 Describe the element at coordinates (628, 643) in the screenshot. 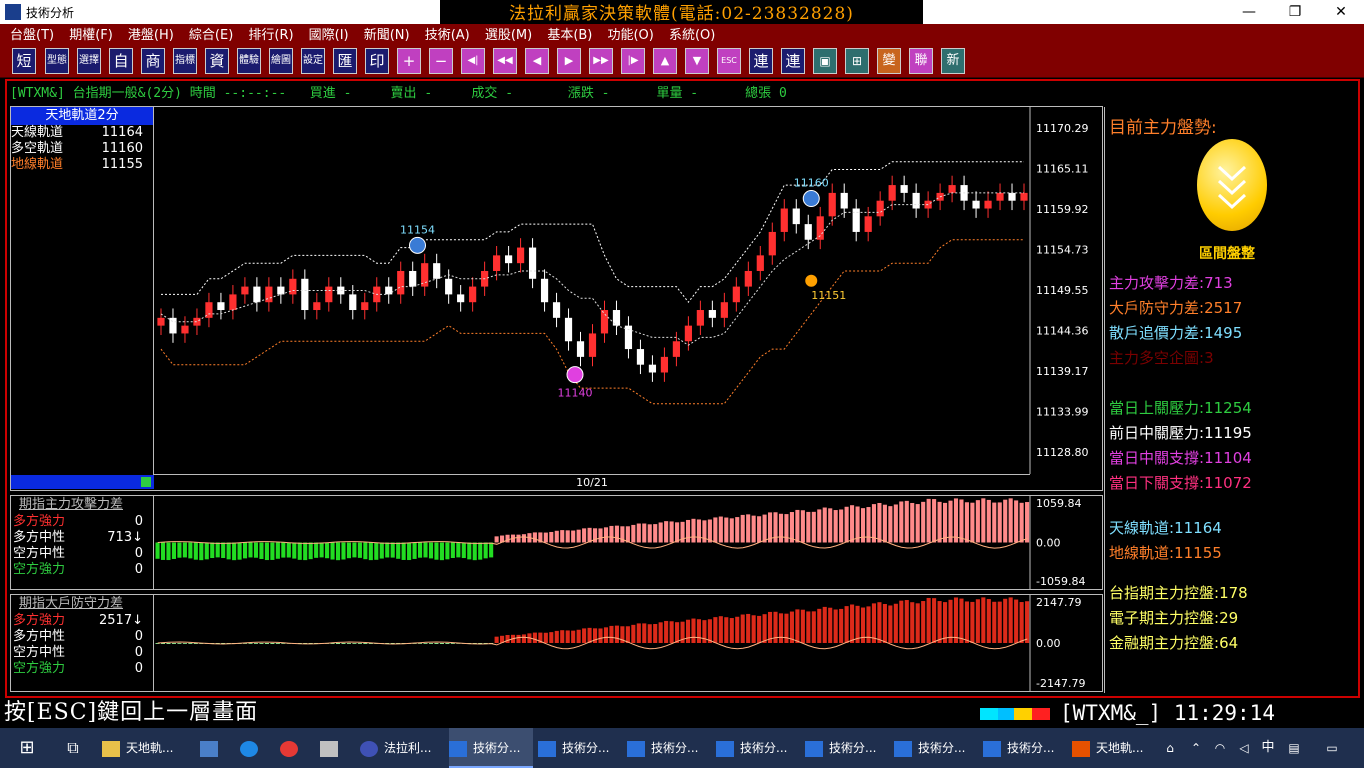

I see `defense-bar-chart: 2147.79 0.00 -2147.79` at that location.